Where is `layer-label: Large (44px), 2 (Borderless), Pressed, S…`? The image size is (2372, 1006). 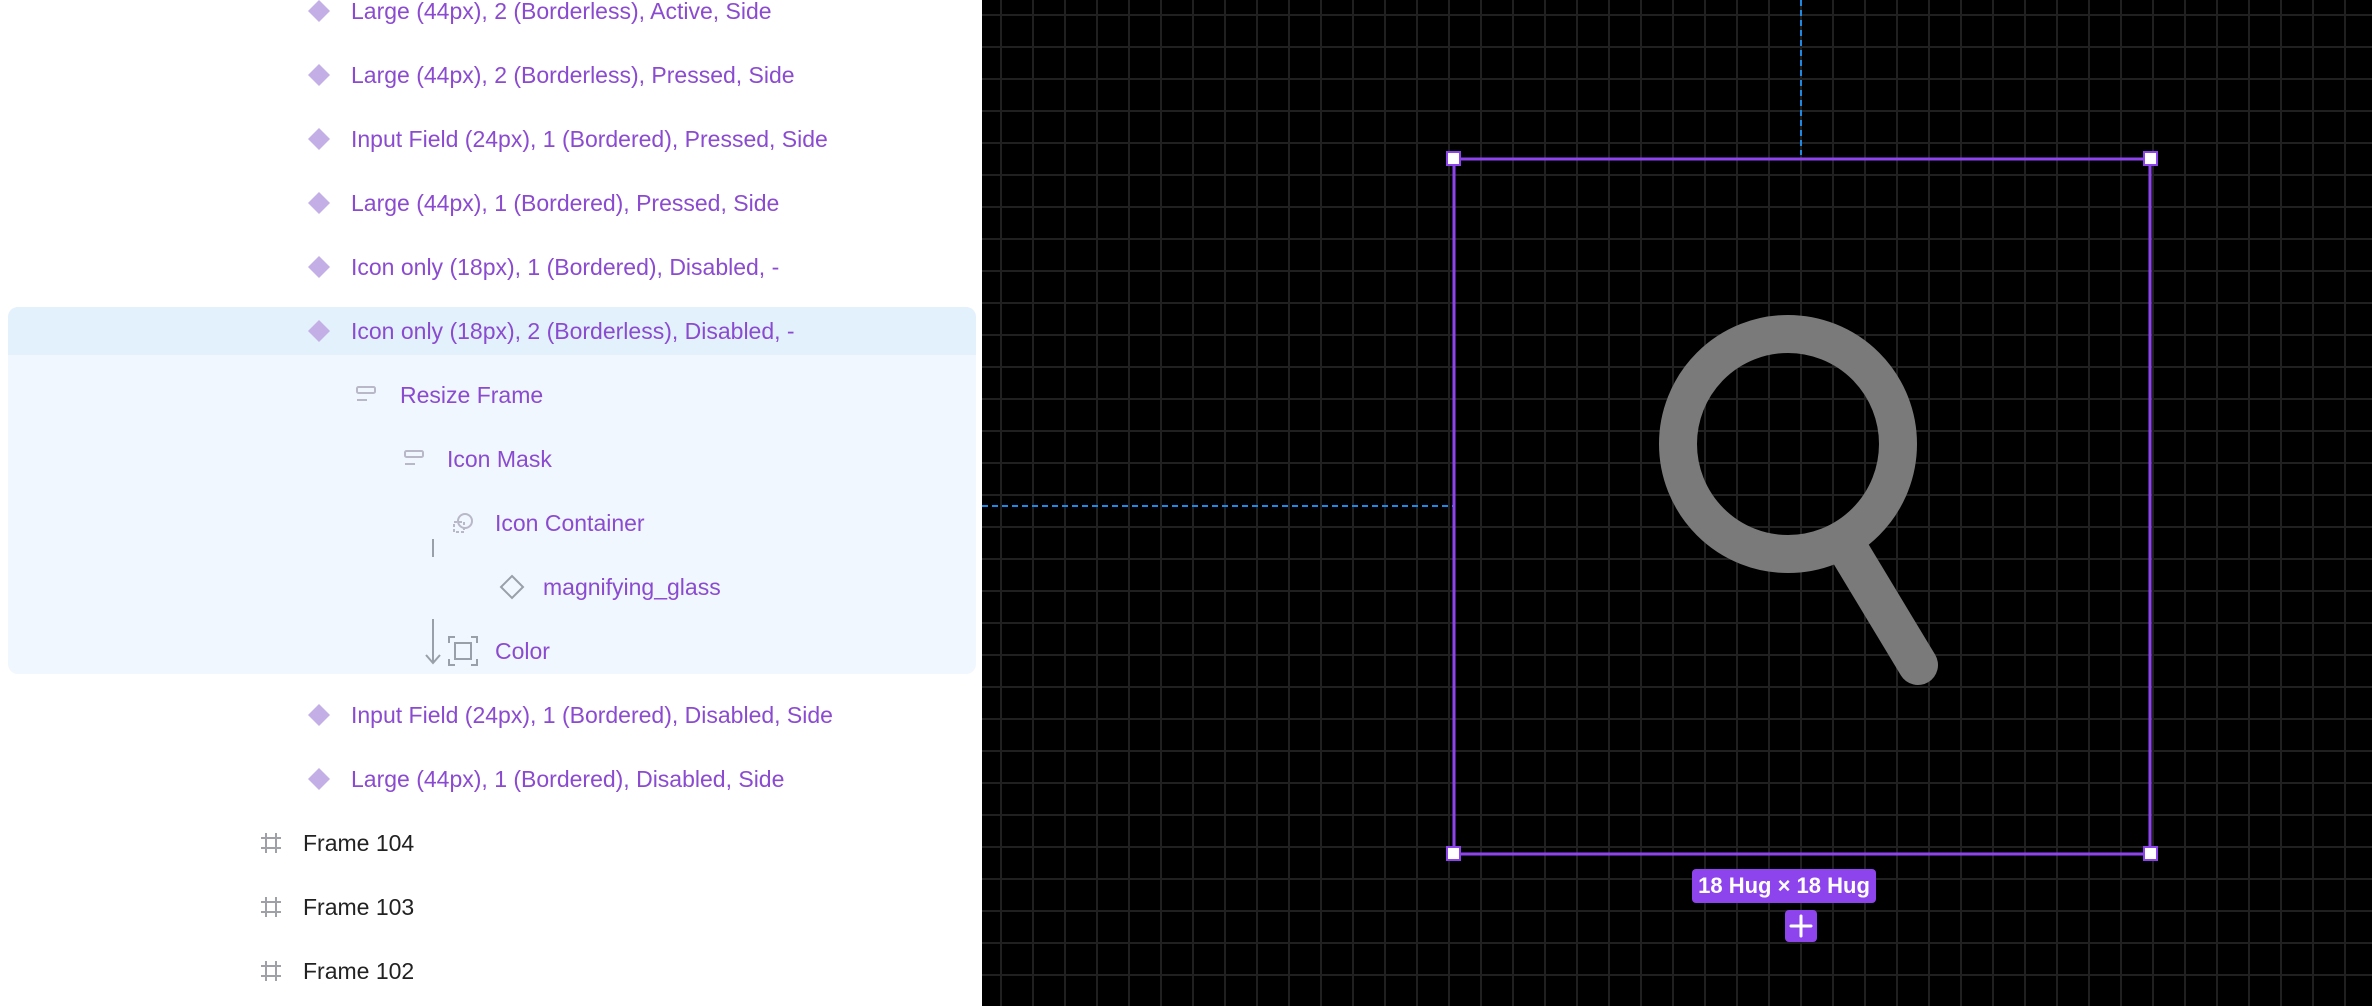 layer-label: Large (44px), 2 (Borderless), Pressed, S… is located at coordinates (573, 75).